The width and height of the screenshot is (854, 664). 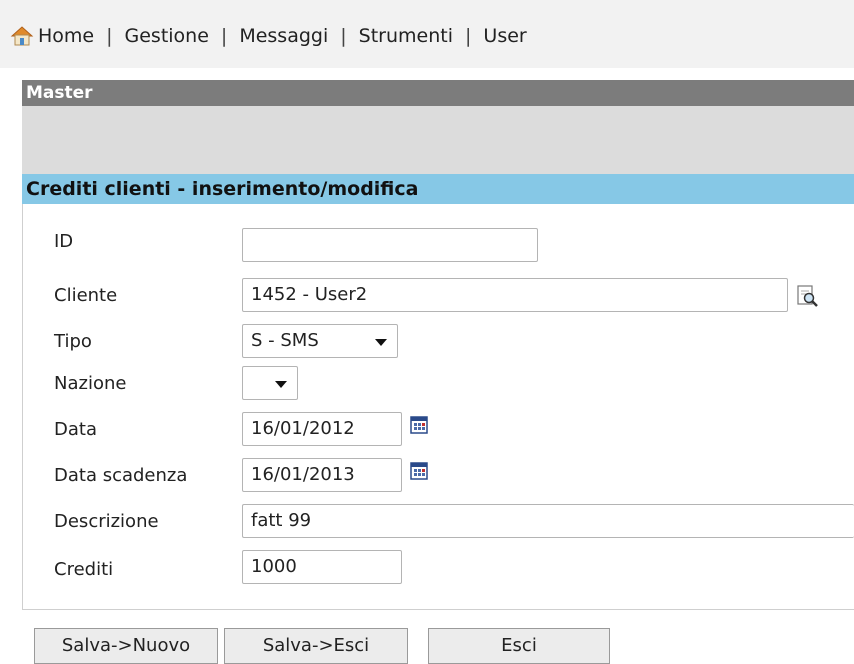 What do you see at coordinates (504, 36) in the screenshot?
I see `nav-user: User` at bounding box center [504, 36].